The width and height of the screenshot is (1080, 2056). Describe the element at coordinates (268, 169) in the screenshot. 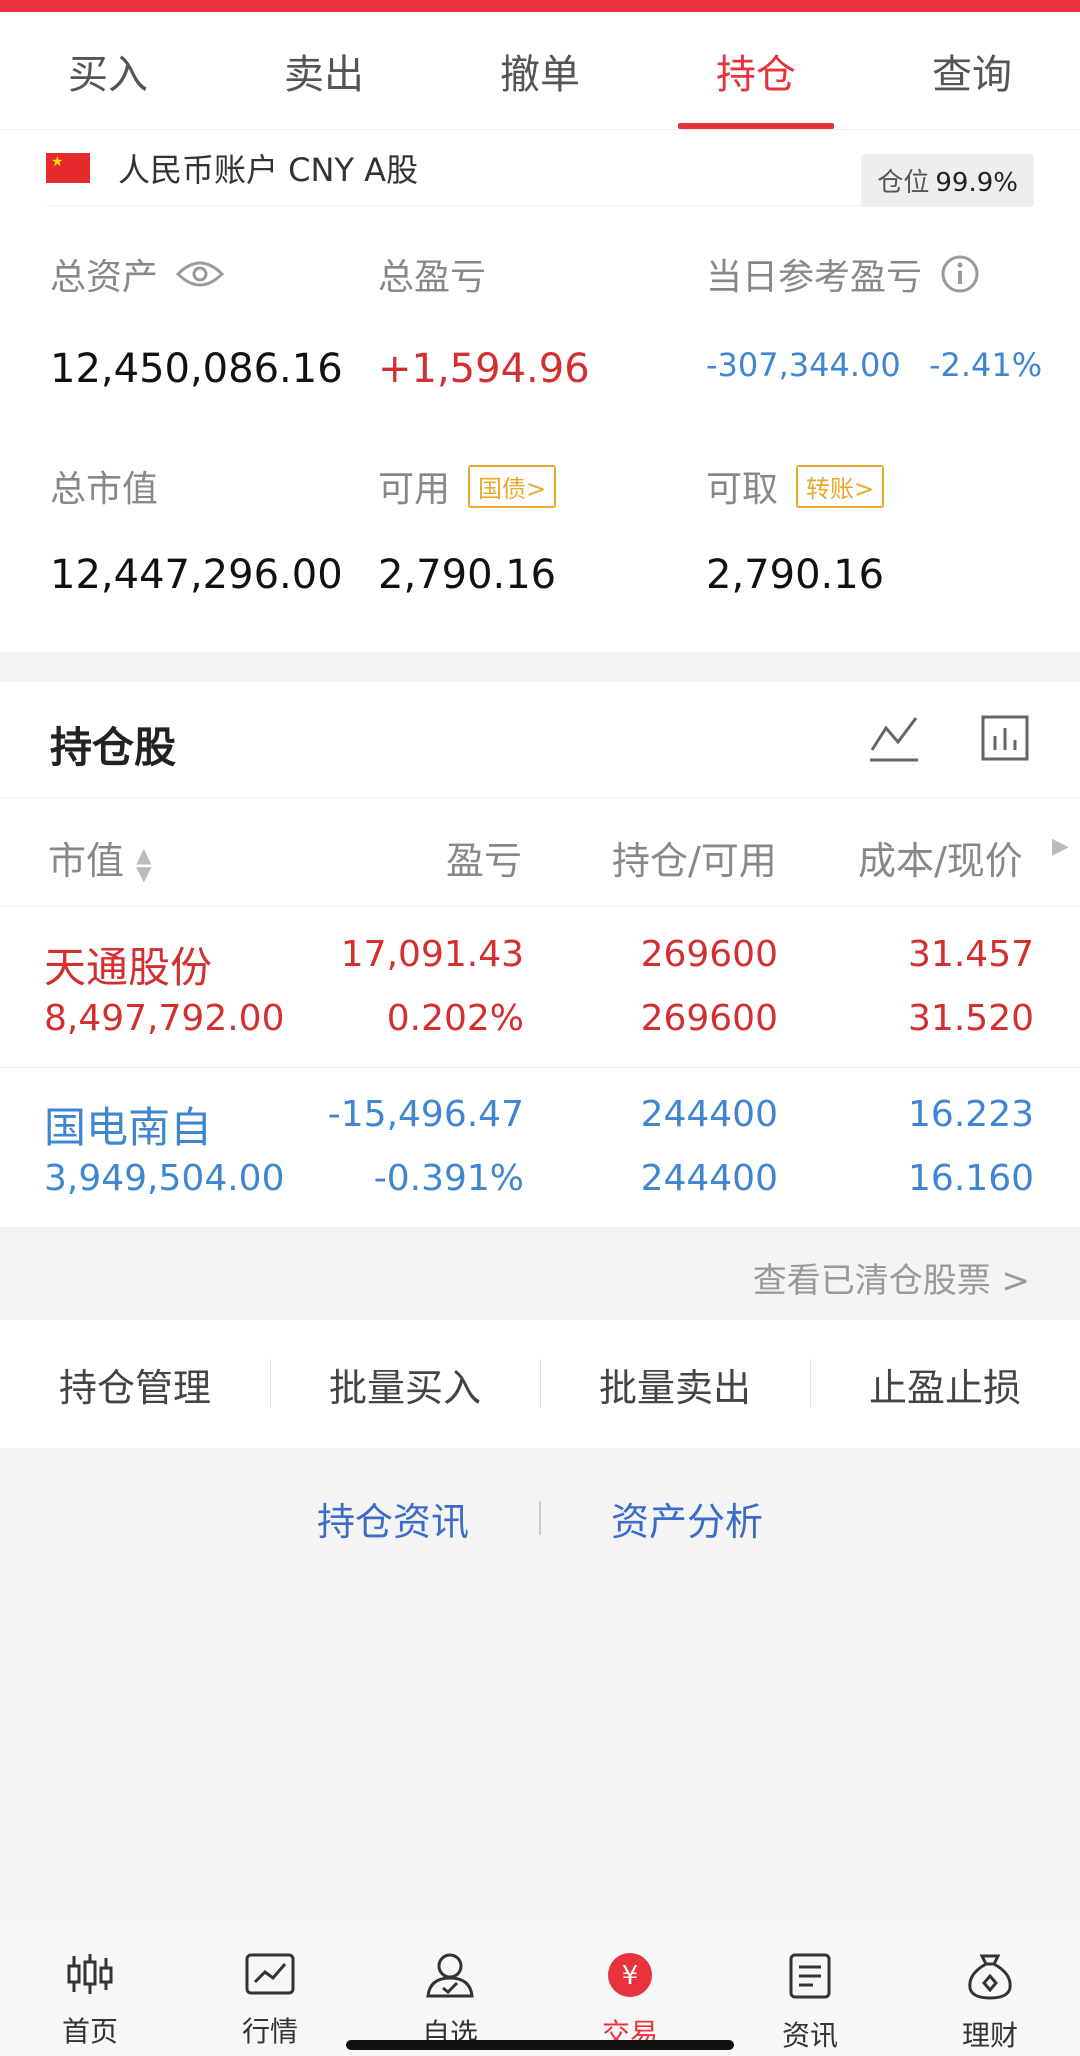

I see `account-name: 人民币账户 CNY A股` at that location.